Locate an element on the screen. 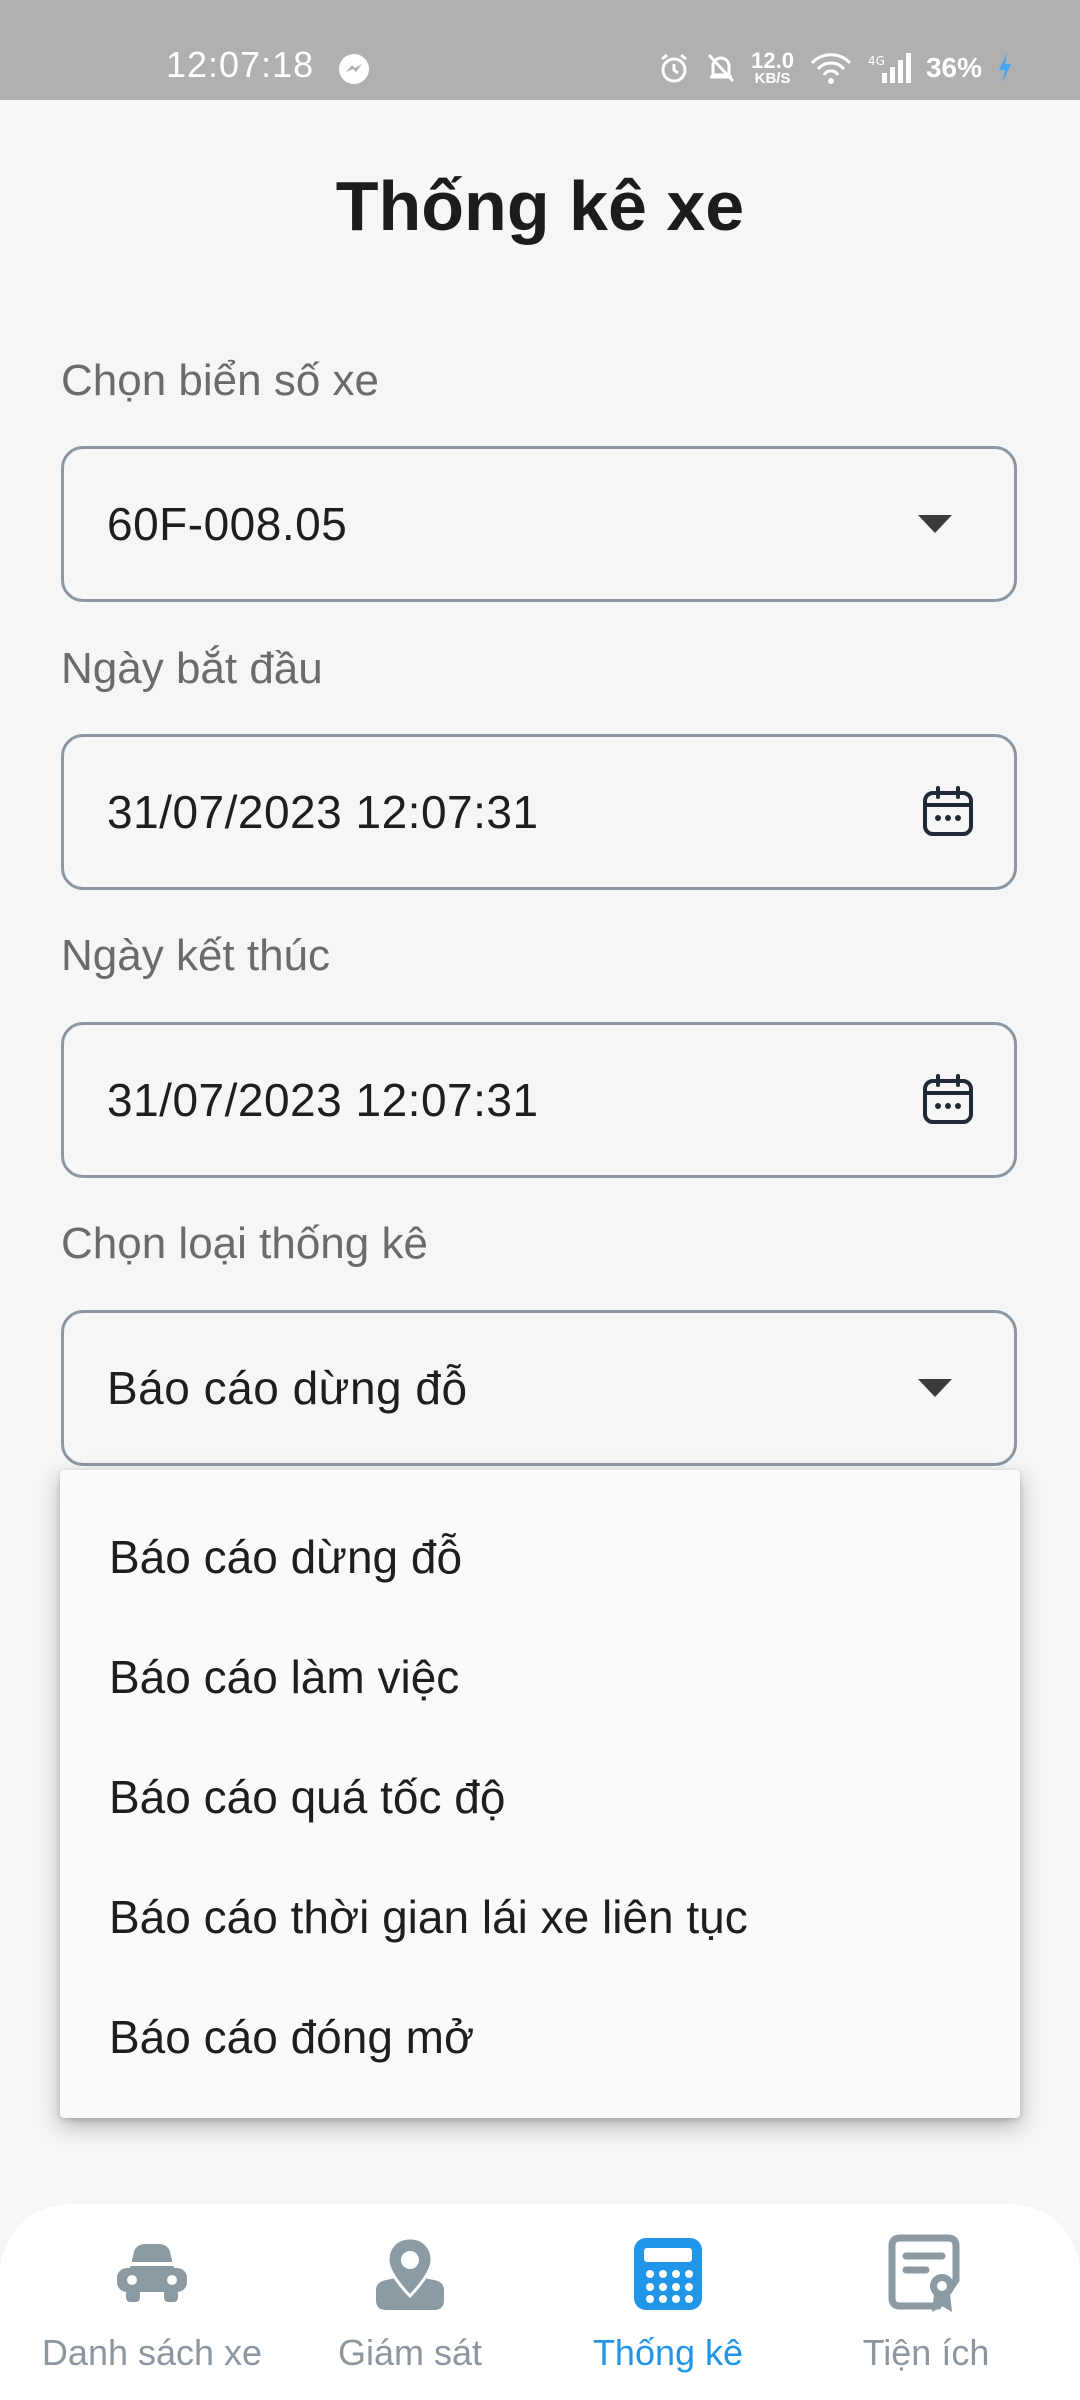 This screenshot has height=2400, width=1080. start-date-label: Ngày bắt đầu is located at coordinates (192, 668).